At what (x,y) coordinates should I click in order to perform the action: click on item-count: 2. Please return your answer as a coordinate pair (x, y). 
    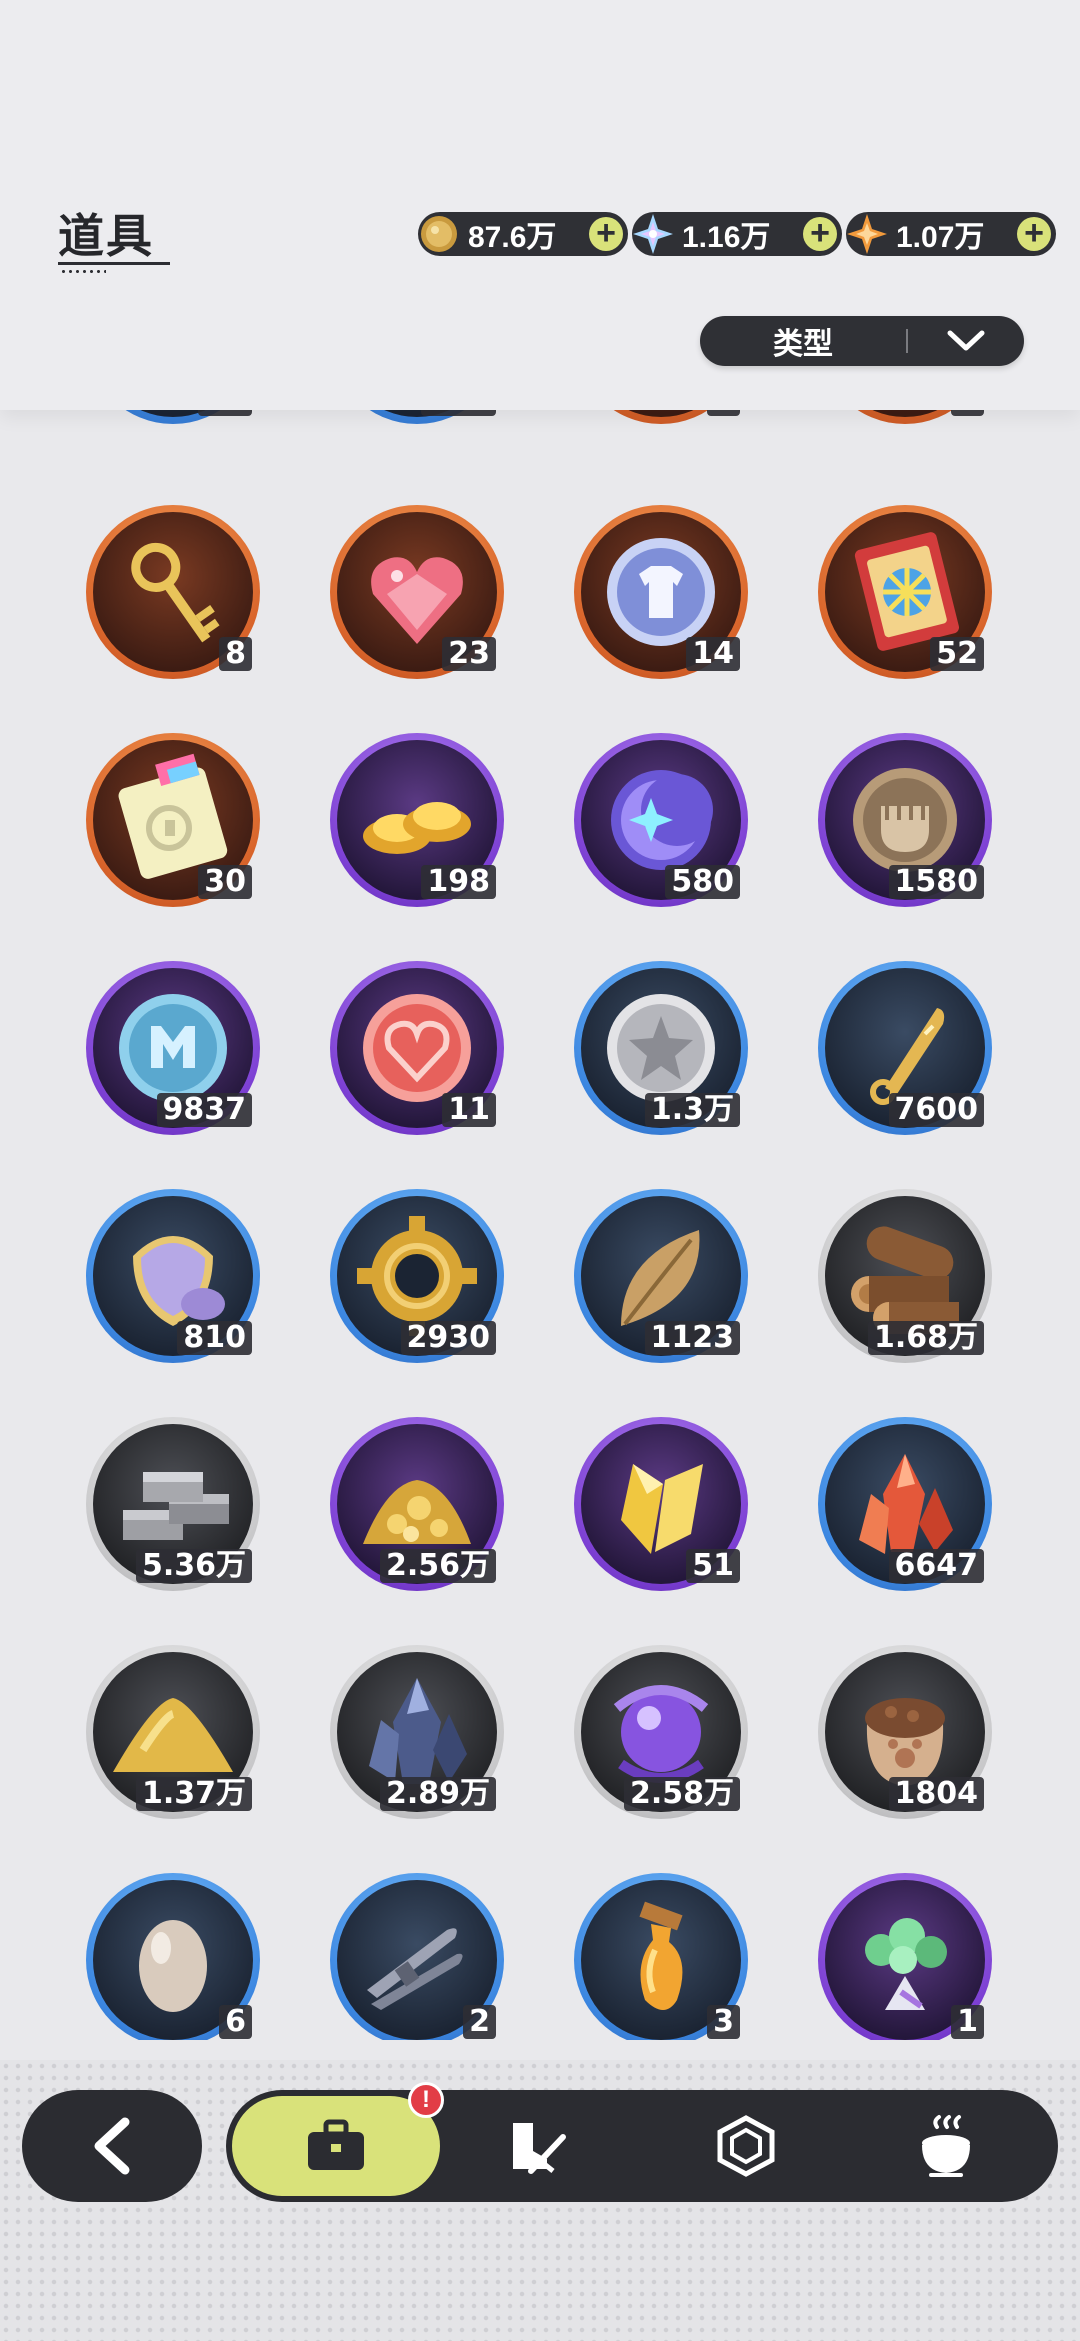
    Looking at the image, I should click on (479, 2022).